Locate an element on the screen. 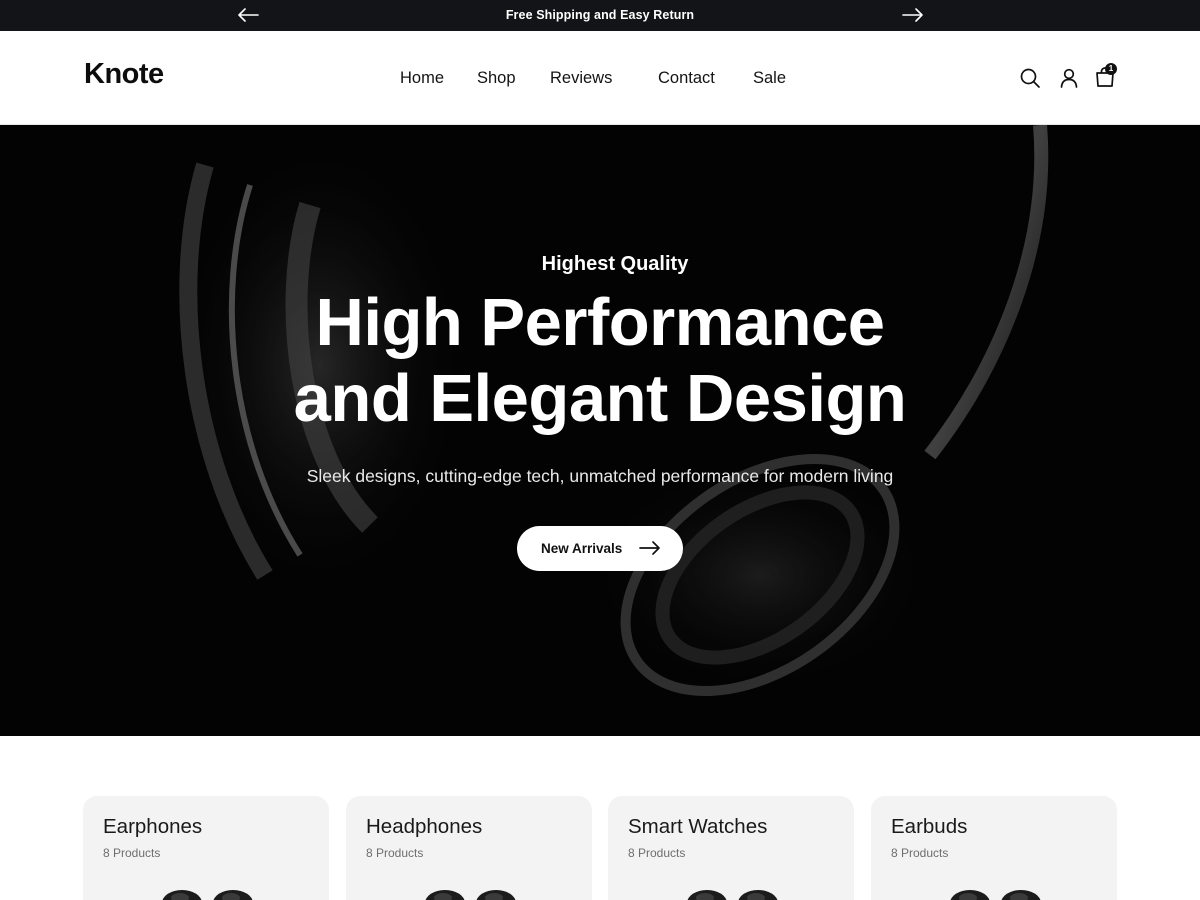 The image size is (1200, 900). cart-button: 1 is located at coordinates (1105, 76).